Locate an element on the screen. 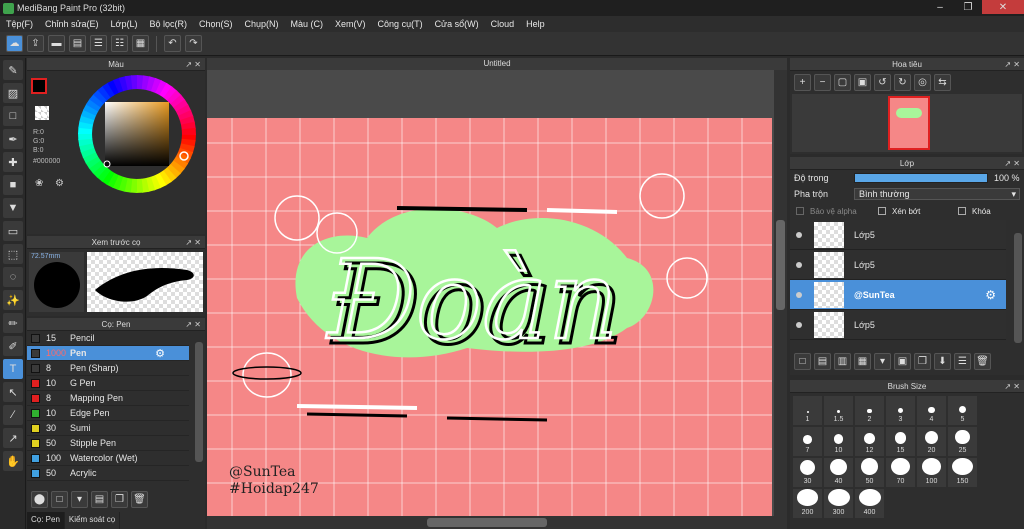 This screenshot has width=1024, height=529. brush-size-cell: 400 is located at coordinates (869, 503).